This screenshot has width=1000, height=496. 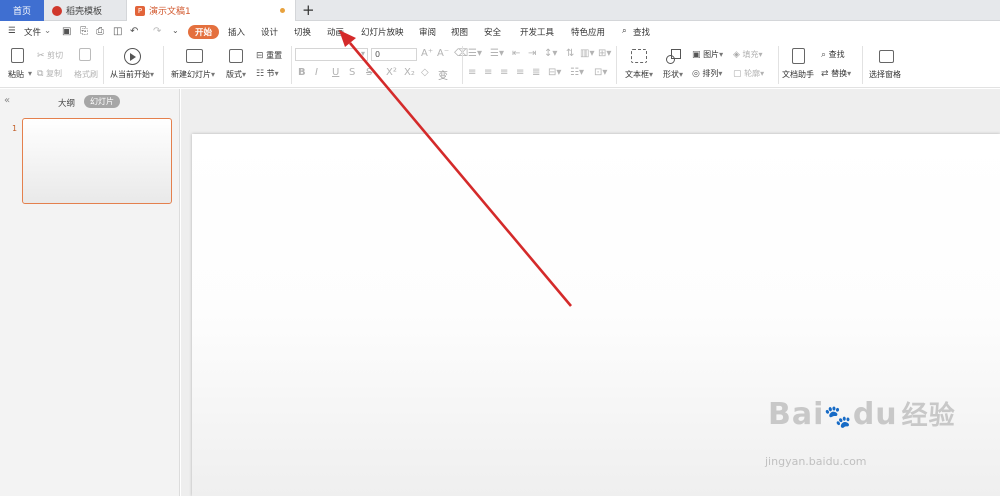 I want to click on arrange-button: ◎ 排列 ▾, so click(x=707, y=73).